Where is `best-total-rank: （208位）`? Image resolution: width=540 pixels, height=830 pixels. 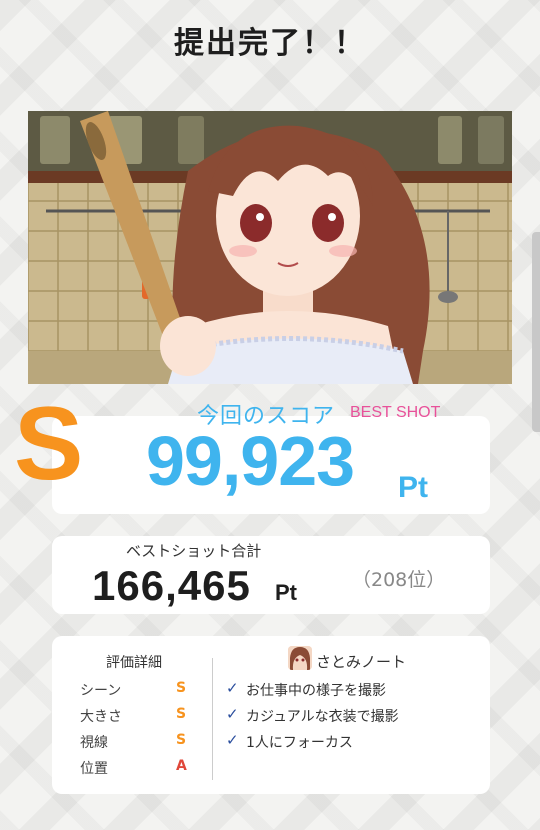
best-total-rank: （208位） is located at coordinates (399, 580).